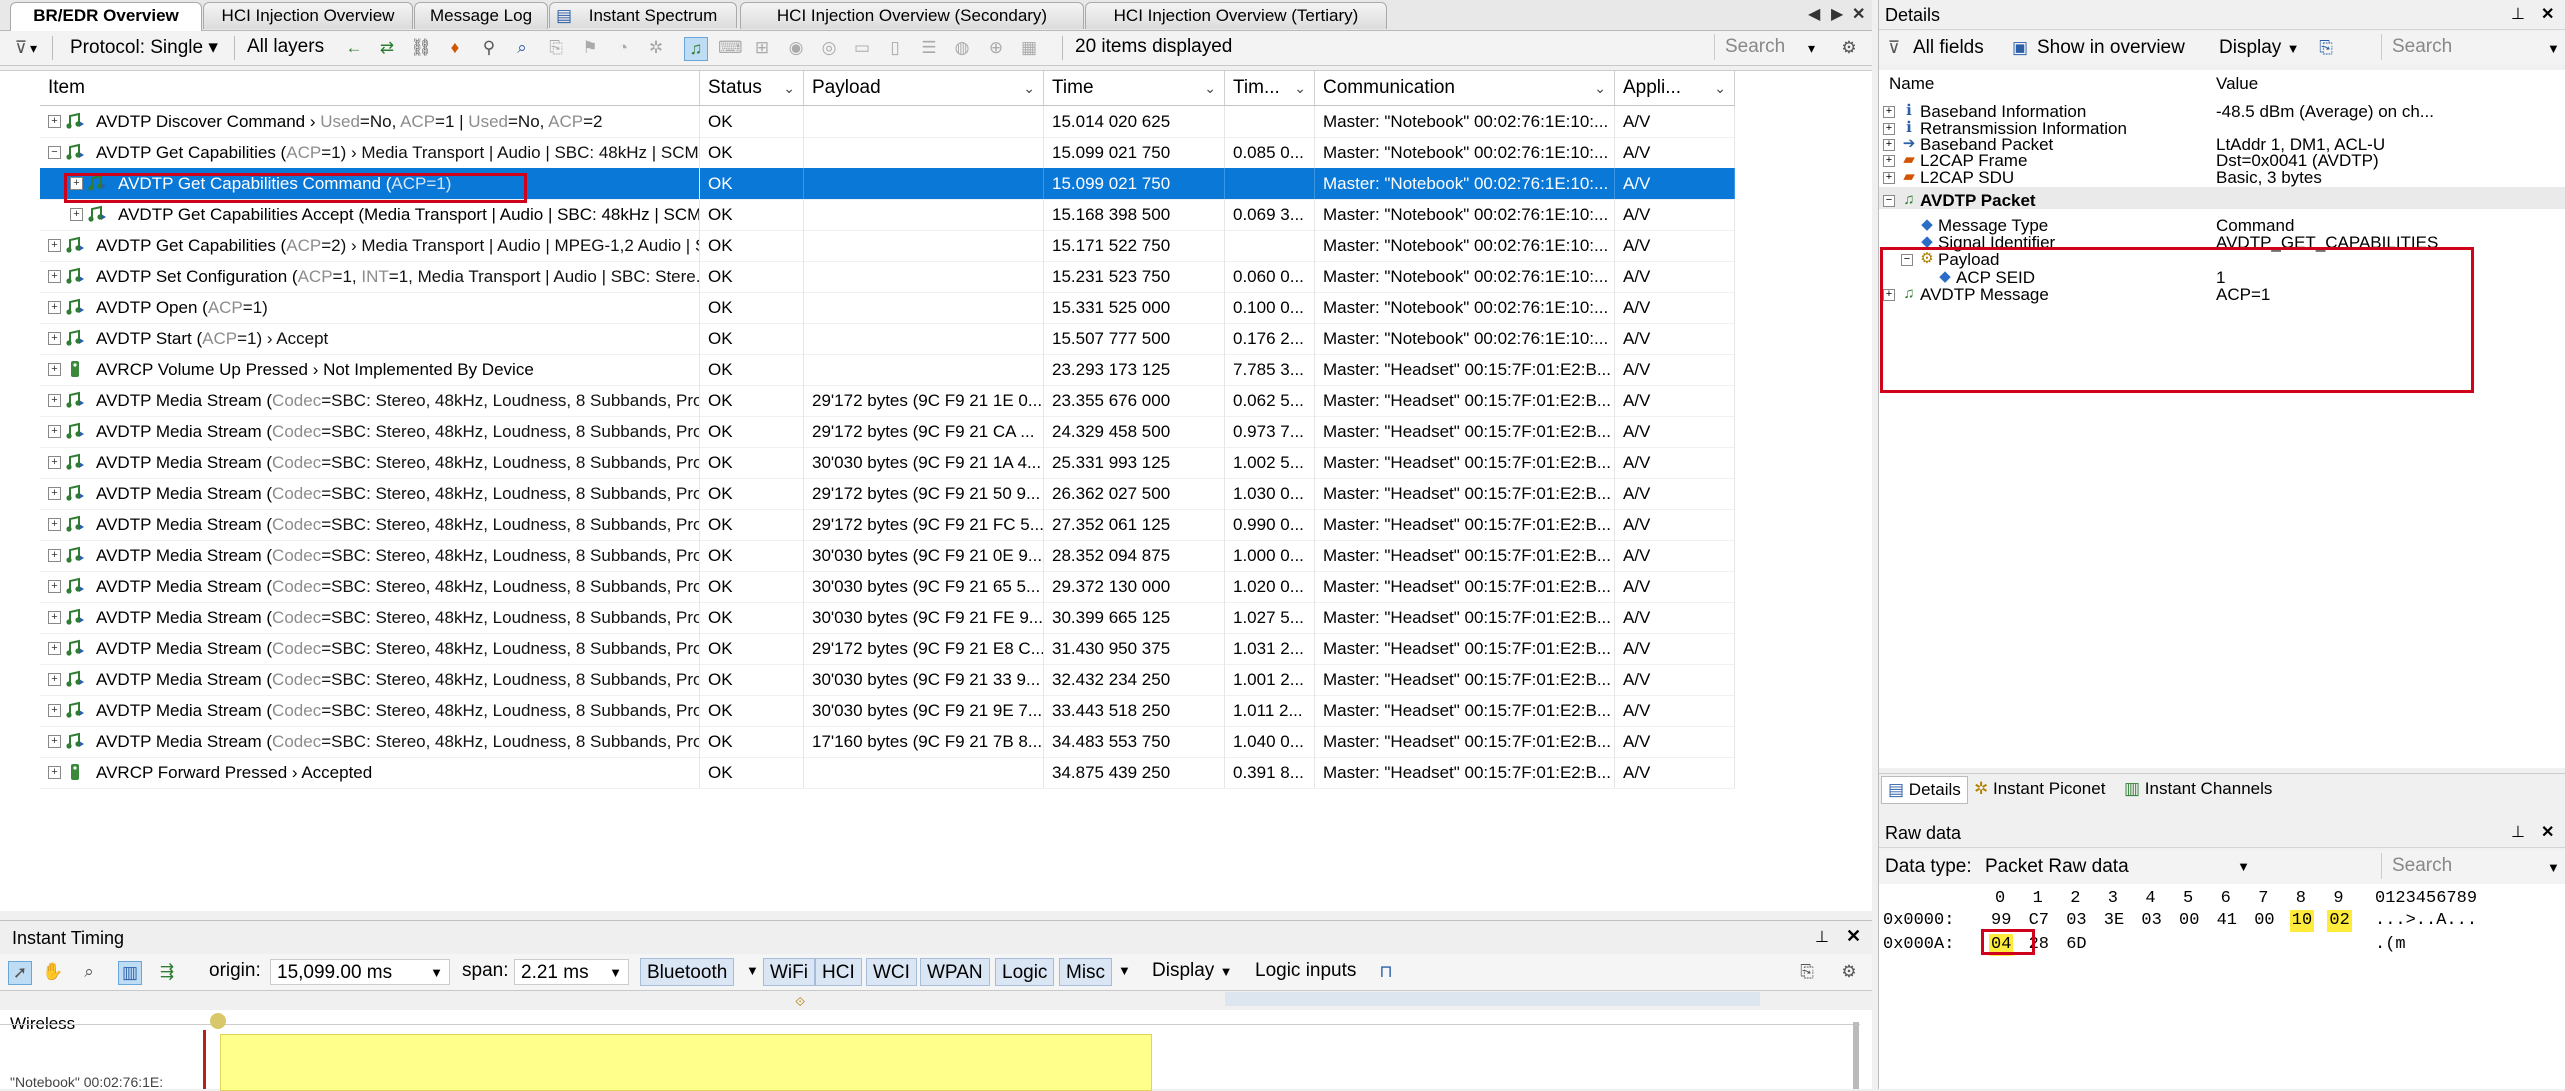 The width and height of the screenshot is (2565, 1091). What do you see at coordinates (571, 972) in the screenshot?
I see `span-input: 2.21 ms ▼` at bounding box center [571, 972].